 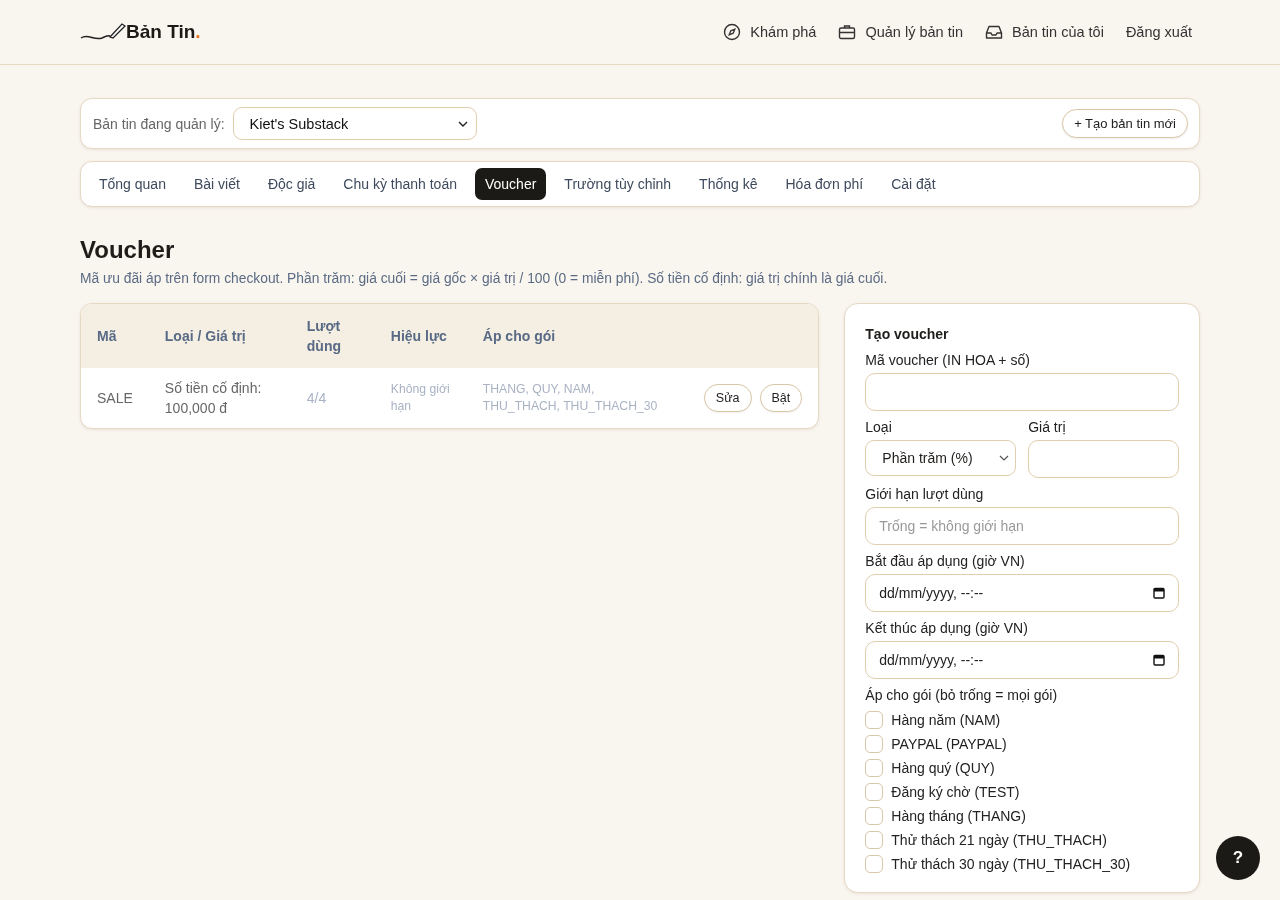 I want to click on page-title: Voucher, so click(x=128, y=250).